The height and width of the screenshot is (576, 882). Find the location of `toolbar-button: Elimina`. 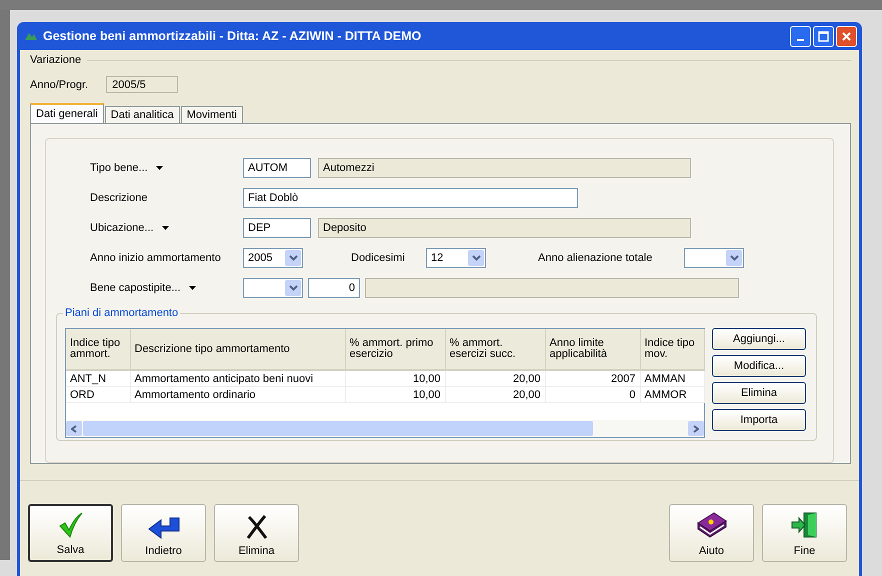

toolbar-button: Elimina is located at coordinates (256, 533).